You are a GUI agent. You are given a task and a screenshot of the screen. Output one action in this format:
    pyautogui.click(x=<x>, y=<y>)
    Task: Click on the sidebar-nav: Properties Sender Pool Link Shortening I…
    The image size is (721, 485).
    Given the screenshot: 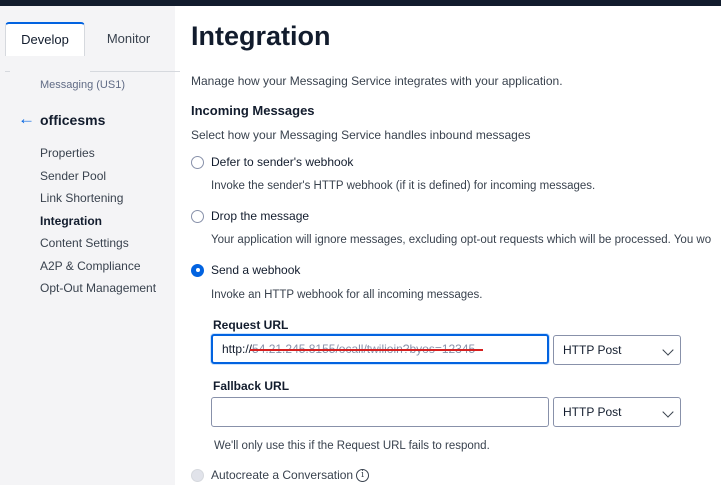 What is the action you would take?
    pyautogui.click(x=98, y=221)
    